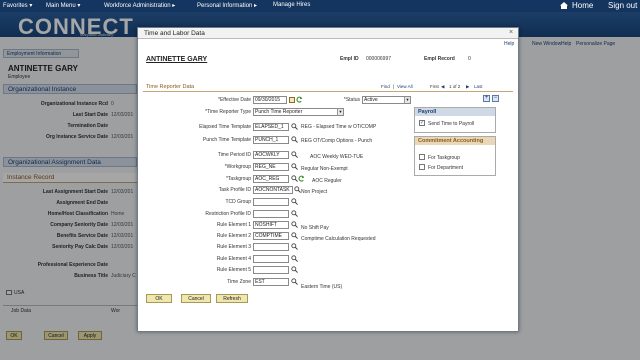  Describe the element at coordinates (271, 202) in the screenshot. I see `tcd-group-input` at that location.